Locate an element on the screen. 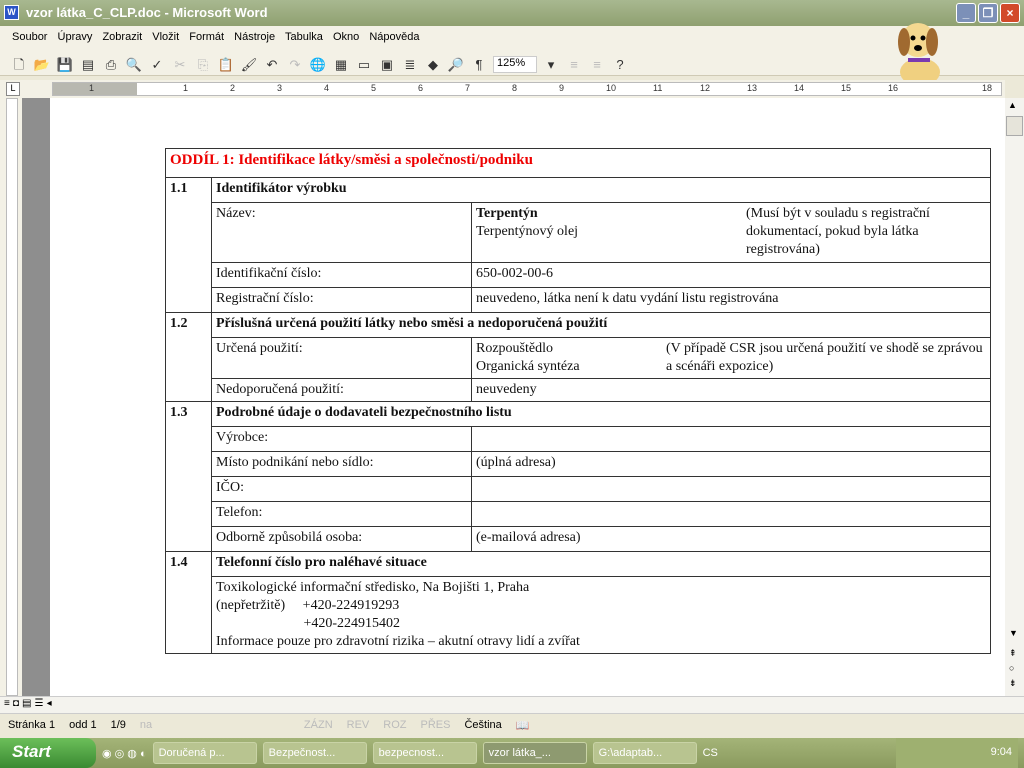  ruler-number: 15 is located at coordinates (846, 88).